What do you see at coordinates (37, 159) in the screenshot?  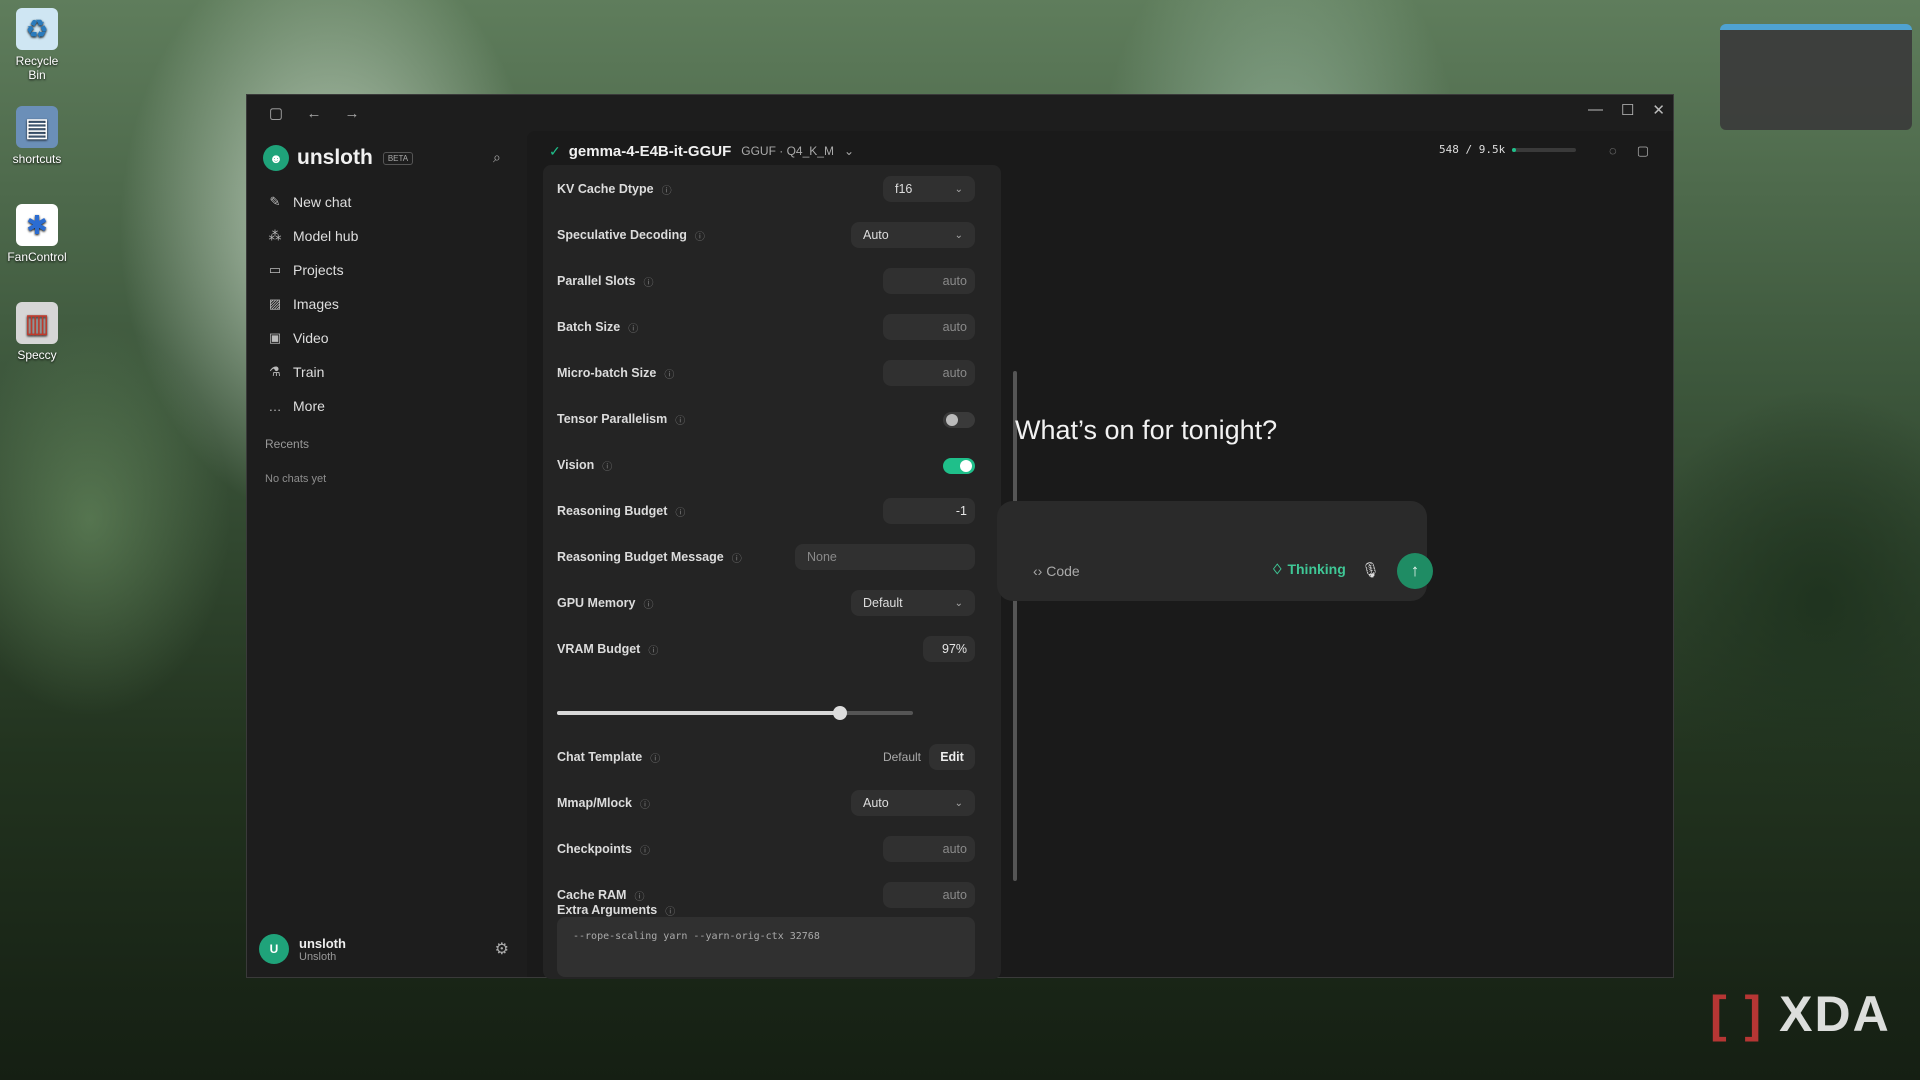 I see `desktop-icon-label: shortcuts` at bounding box center [37, 159].